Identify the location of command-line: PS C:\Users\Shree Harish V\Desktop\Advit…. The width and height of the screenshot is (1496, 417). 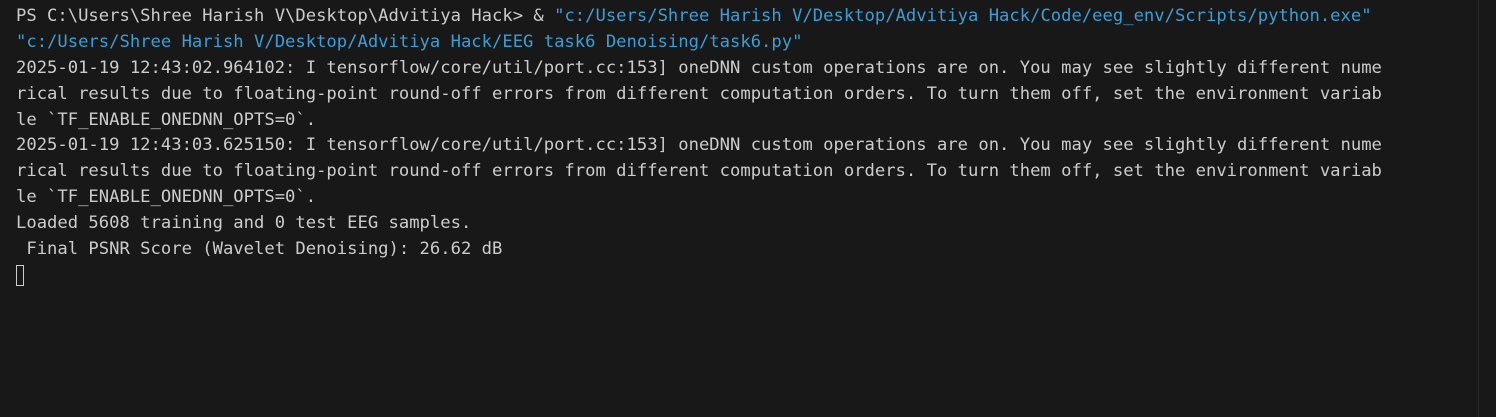
(756, 17).